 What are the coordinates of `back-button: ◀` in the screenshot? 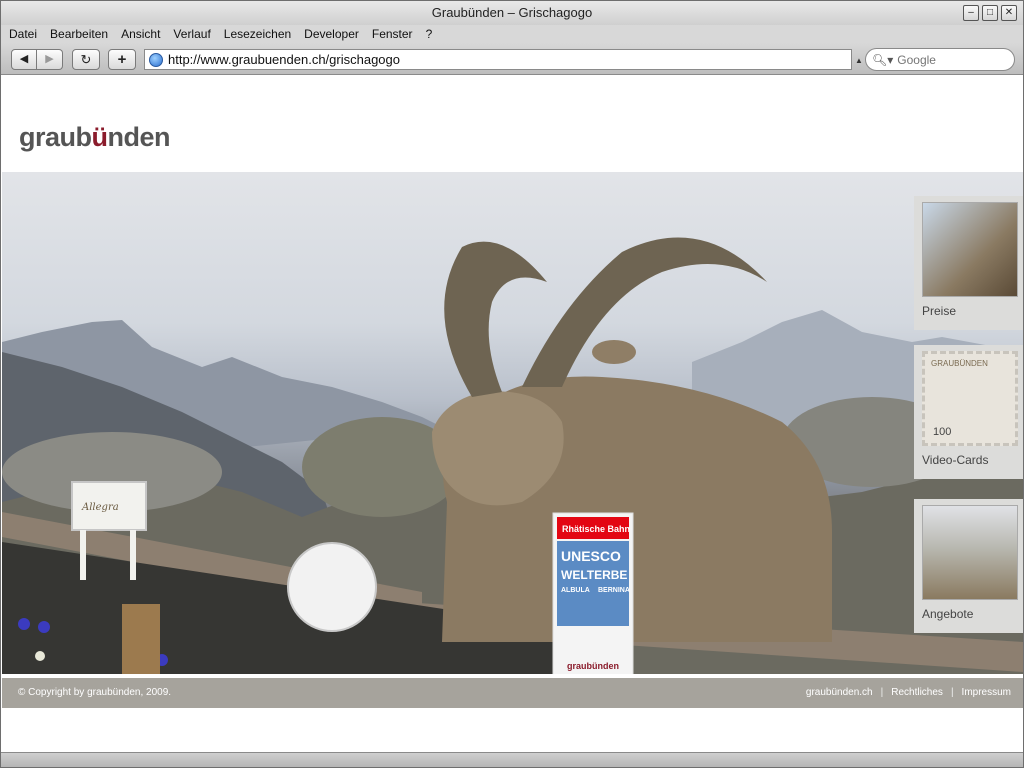 It's located at (24, 59).